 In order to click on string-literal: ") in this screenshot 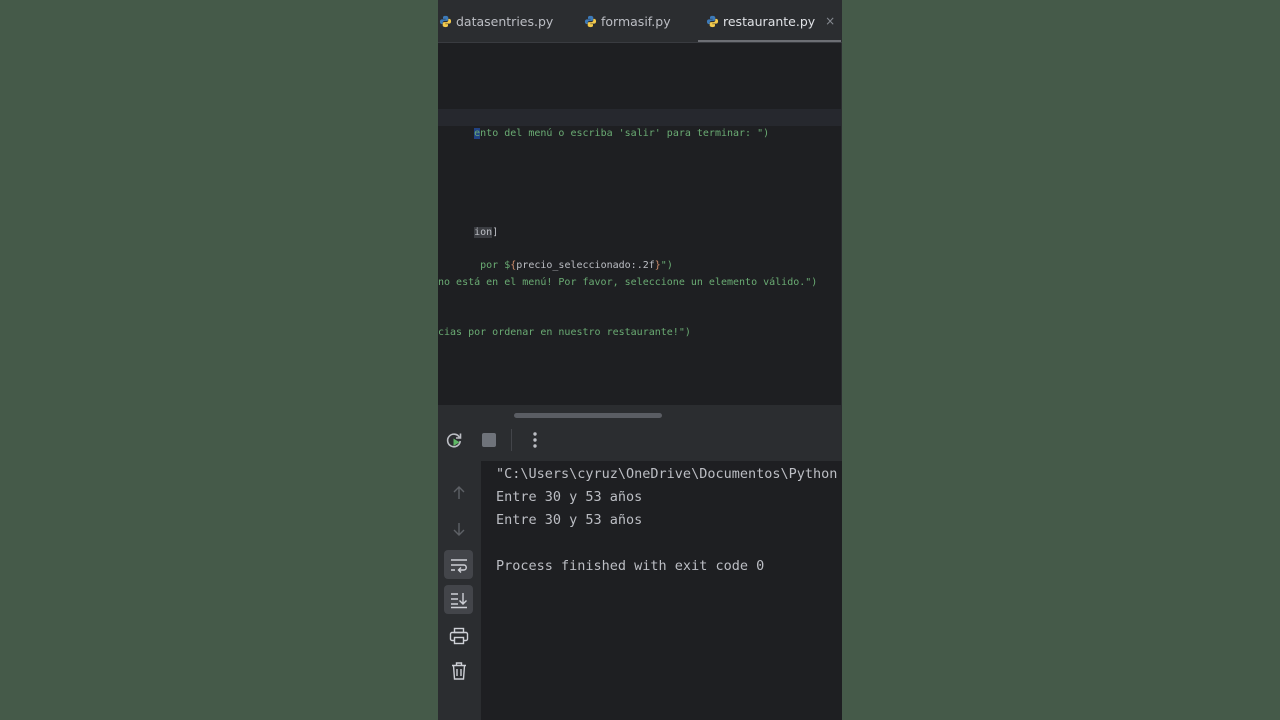, I will do `click(666, 265)`.